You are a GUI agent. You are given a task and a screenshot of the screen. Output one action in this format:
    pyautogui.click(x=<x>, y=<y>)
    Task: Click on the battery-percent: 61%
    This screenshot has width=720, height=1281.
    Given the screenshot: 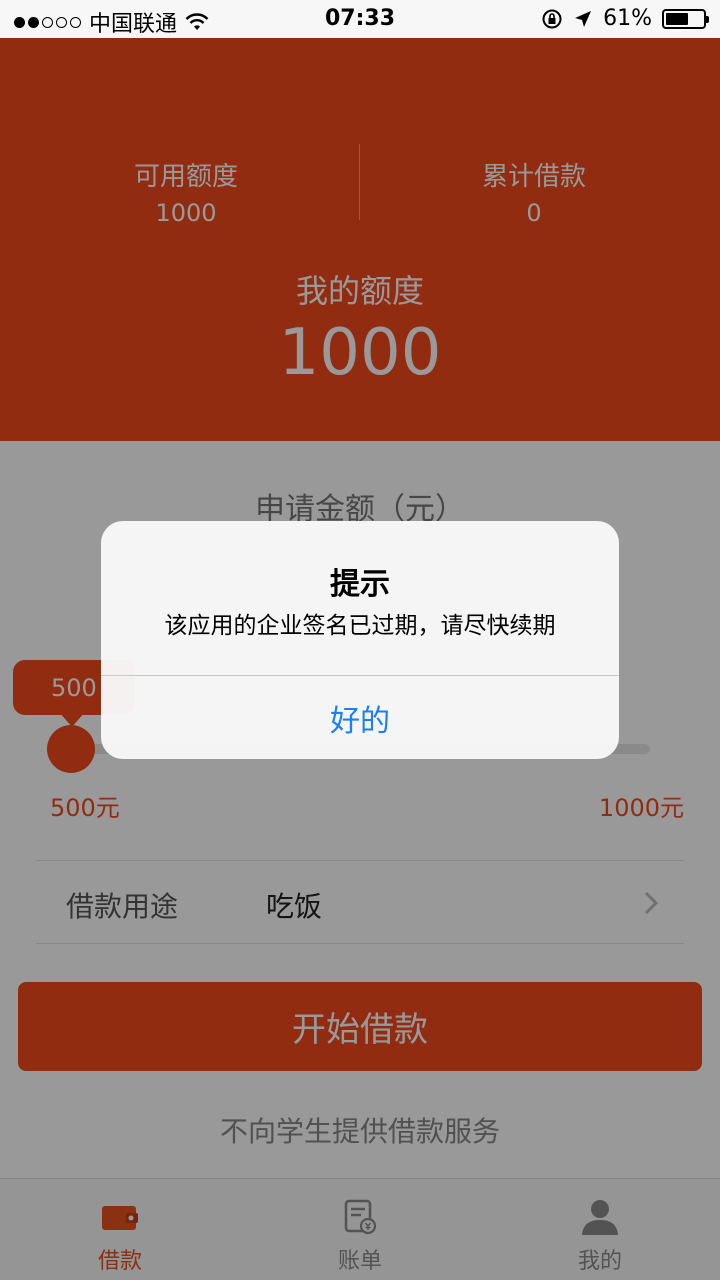 What is the action you would take?
    pyautogui.click(x=627, y=18)
    